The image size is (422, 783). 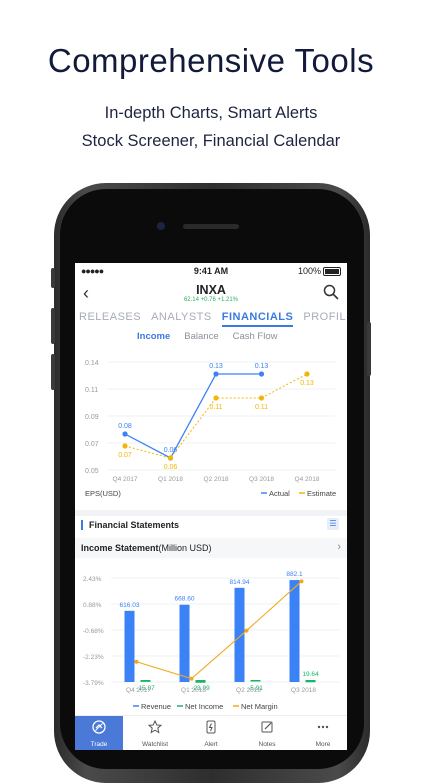 I want to click on revenue-data-label: 882.1, so click(x=294, y=574).